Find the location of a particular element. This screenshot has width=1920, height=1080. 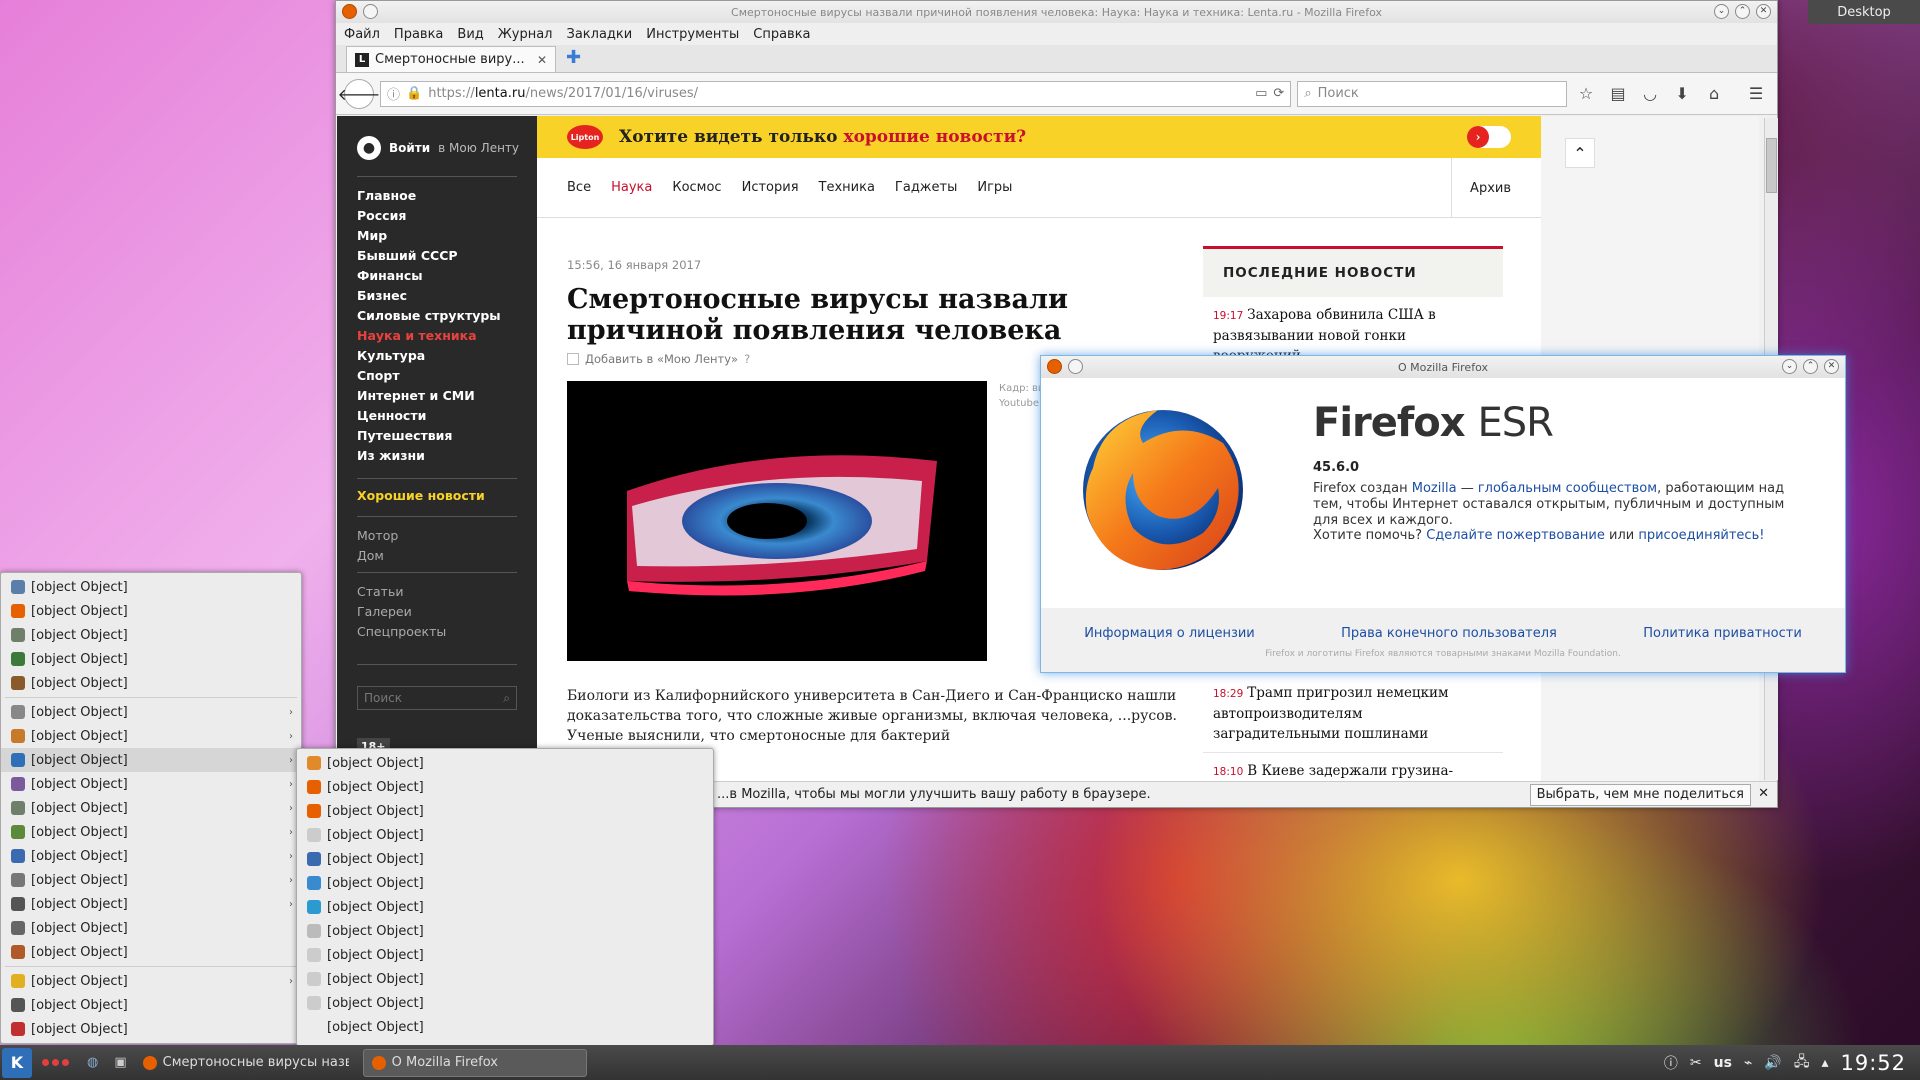

rubric-item-active: Наука и техника is located at coordinates (429, 336).